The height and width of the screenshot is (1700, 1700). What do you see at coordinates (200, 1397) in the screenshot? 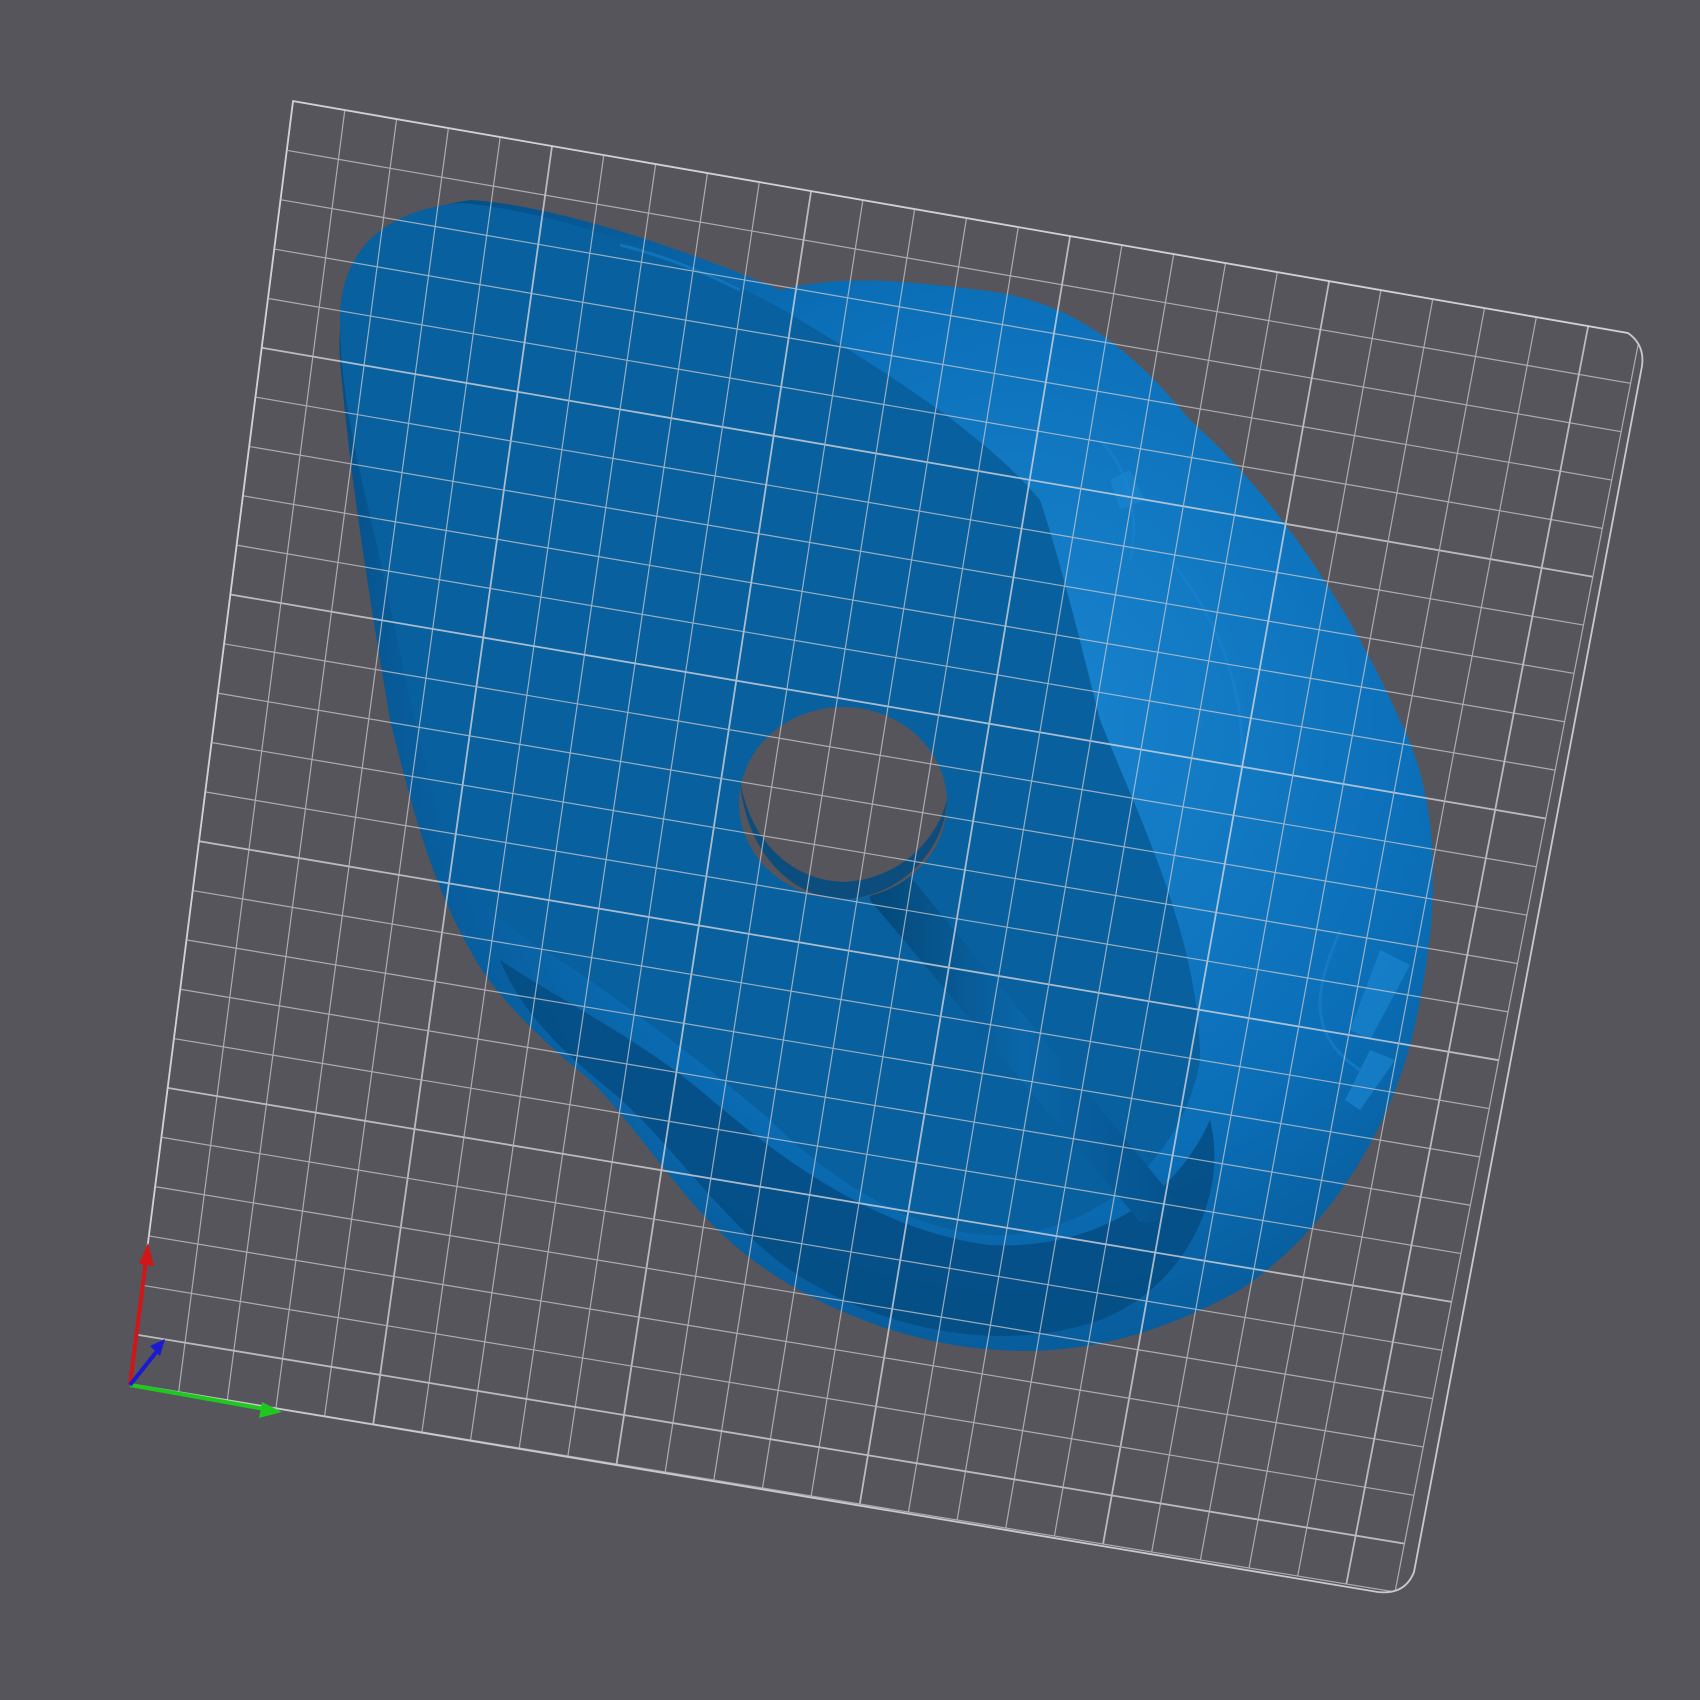
I see `x-axis-arrow` at bounding box center [200, 1397].